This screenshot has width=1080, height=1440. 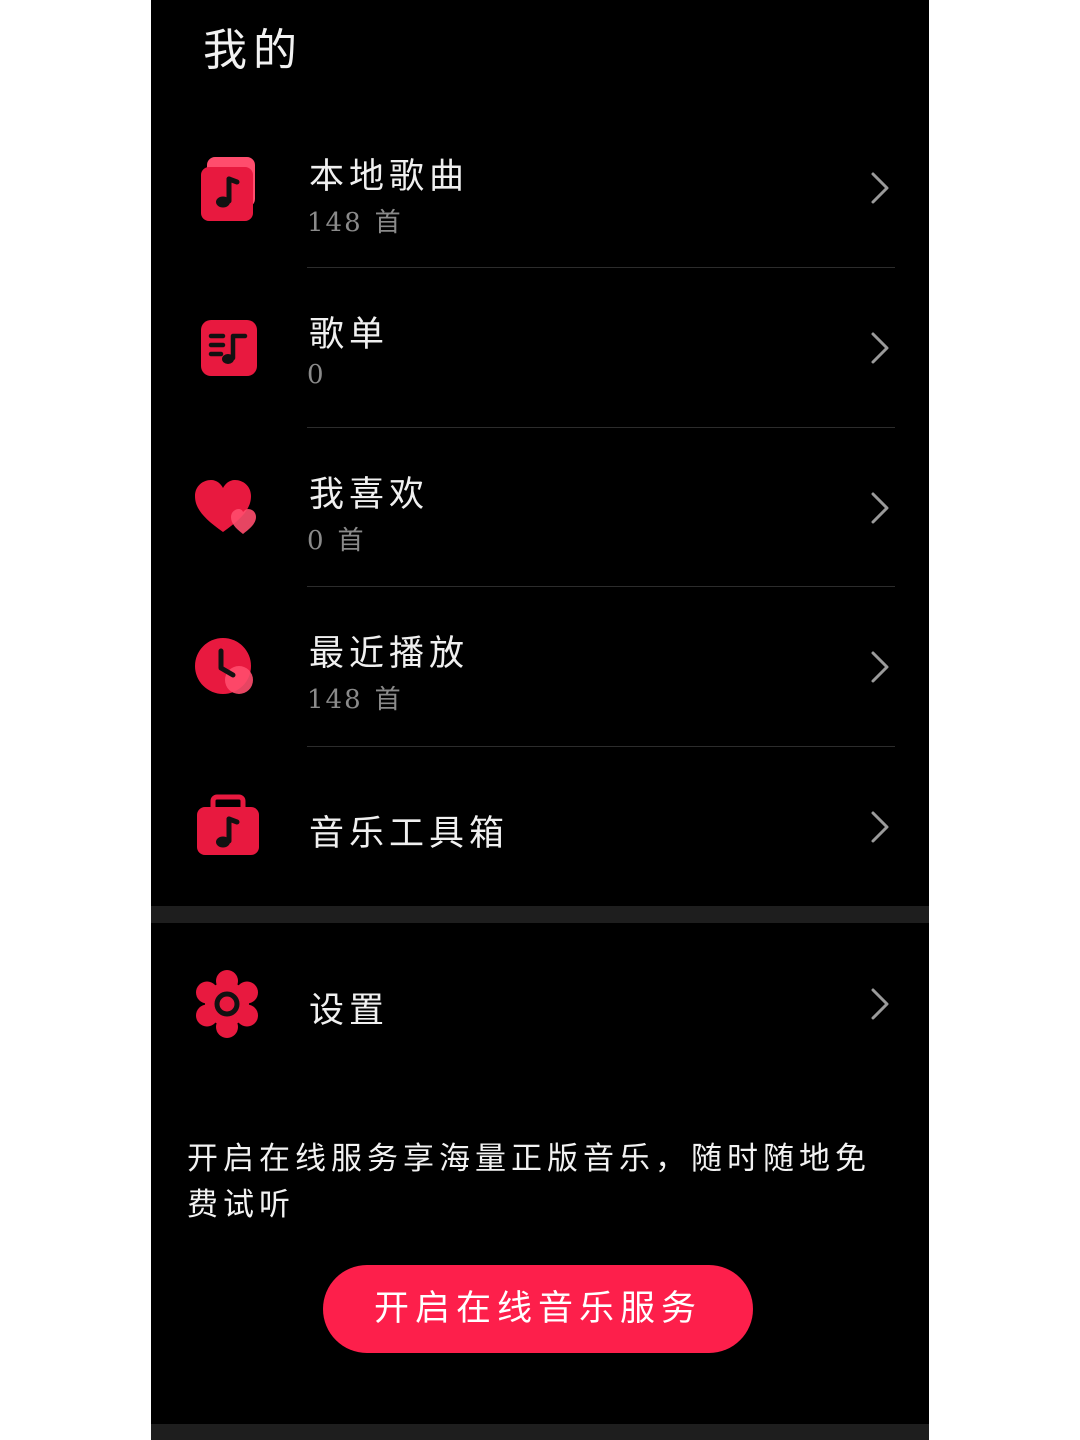 I want to click on toolbox-icon, so click(x=227, y=827).